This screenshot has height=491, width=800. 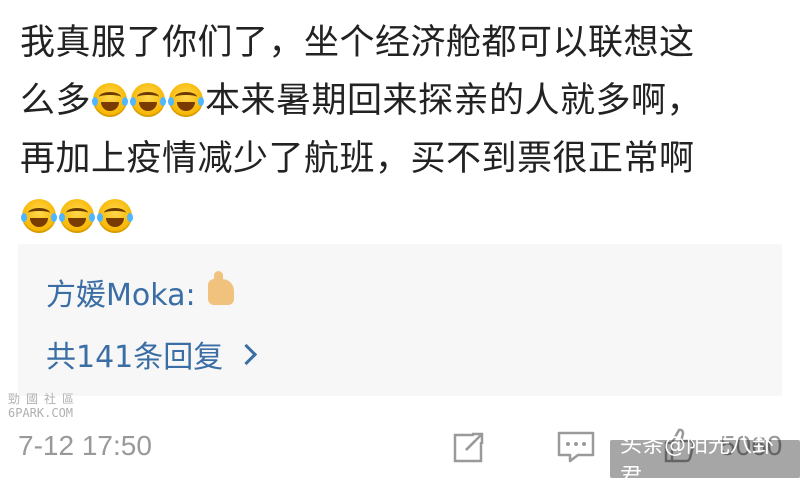 I want to click on reply-author-row: 方媛Moka:, so click(x=140, y=292).